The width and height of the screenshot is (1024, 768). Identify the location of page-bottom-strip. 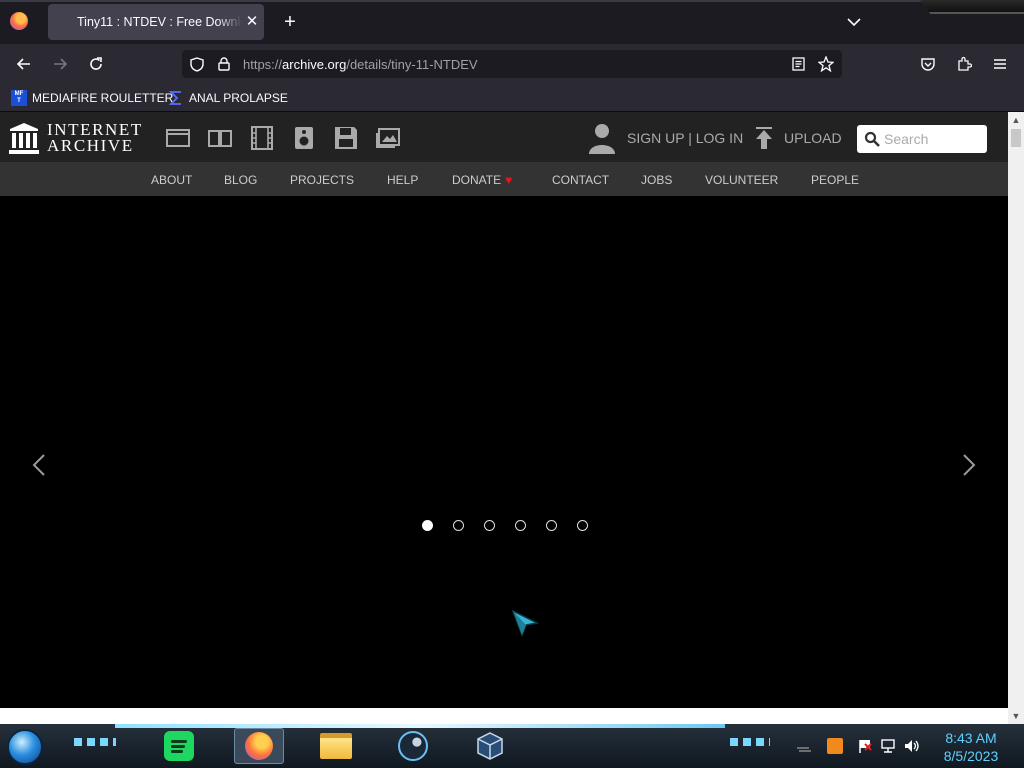
(504, 716).